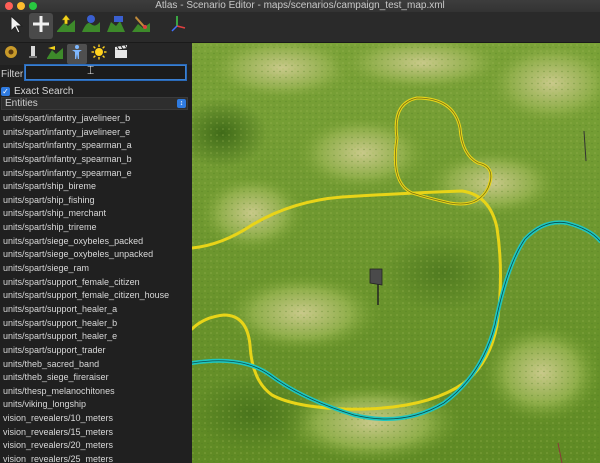 Image resolution: width=600 pixels, height=463 pixels. Describe the element at coordinates (96, 133) in the screenshot. I see `list-item: units/spart/infantry_javelineer_e` at that location.